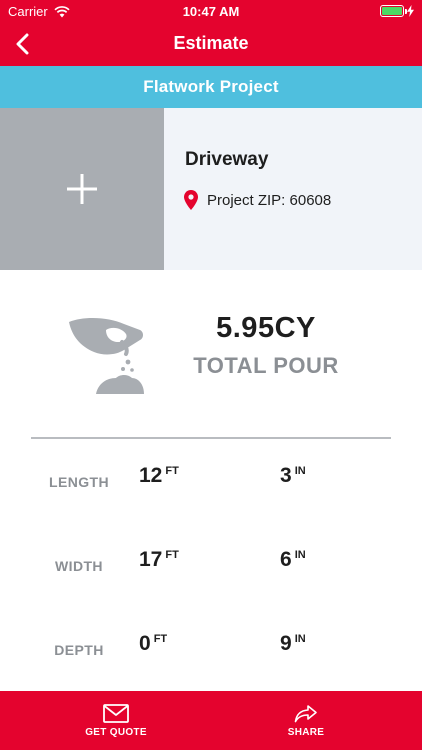  Describe the element at coordinates (410, 11) in the screenshot. I see `charging-bolt-icon` at that location.